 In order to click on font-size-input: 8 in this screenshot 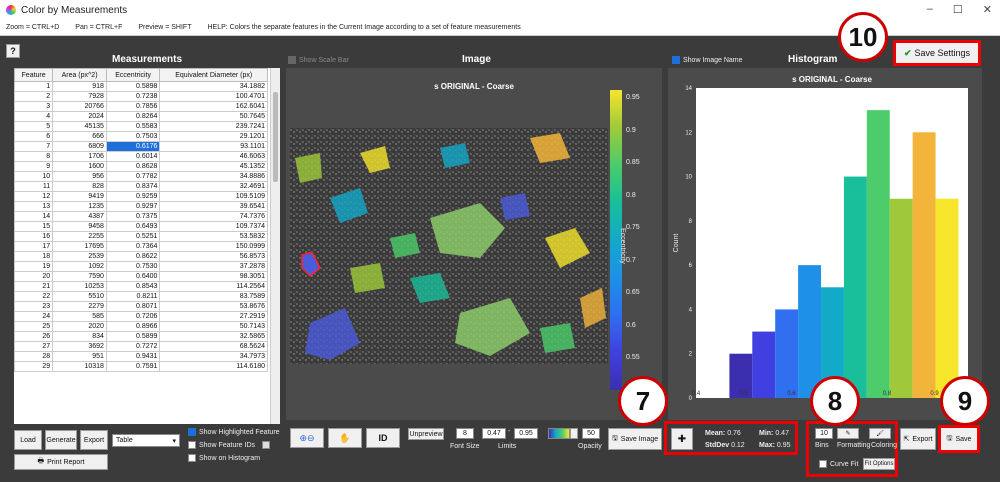, I will do `click(465, 433)`.